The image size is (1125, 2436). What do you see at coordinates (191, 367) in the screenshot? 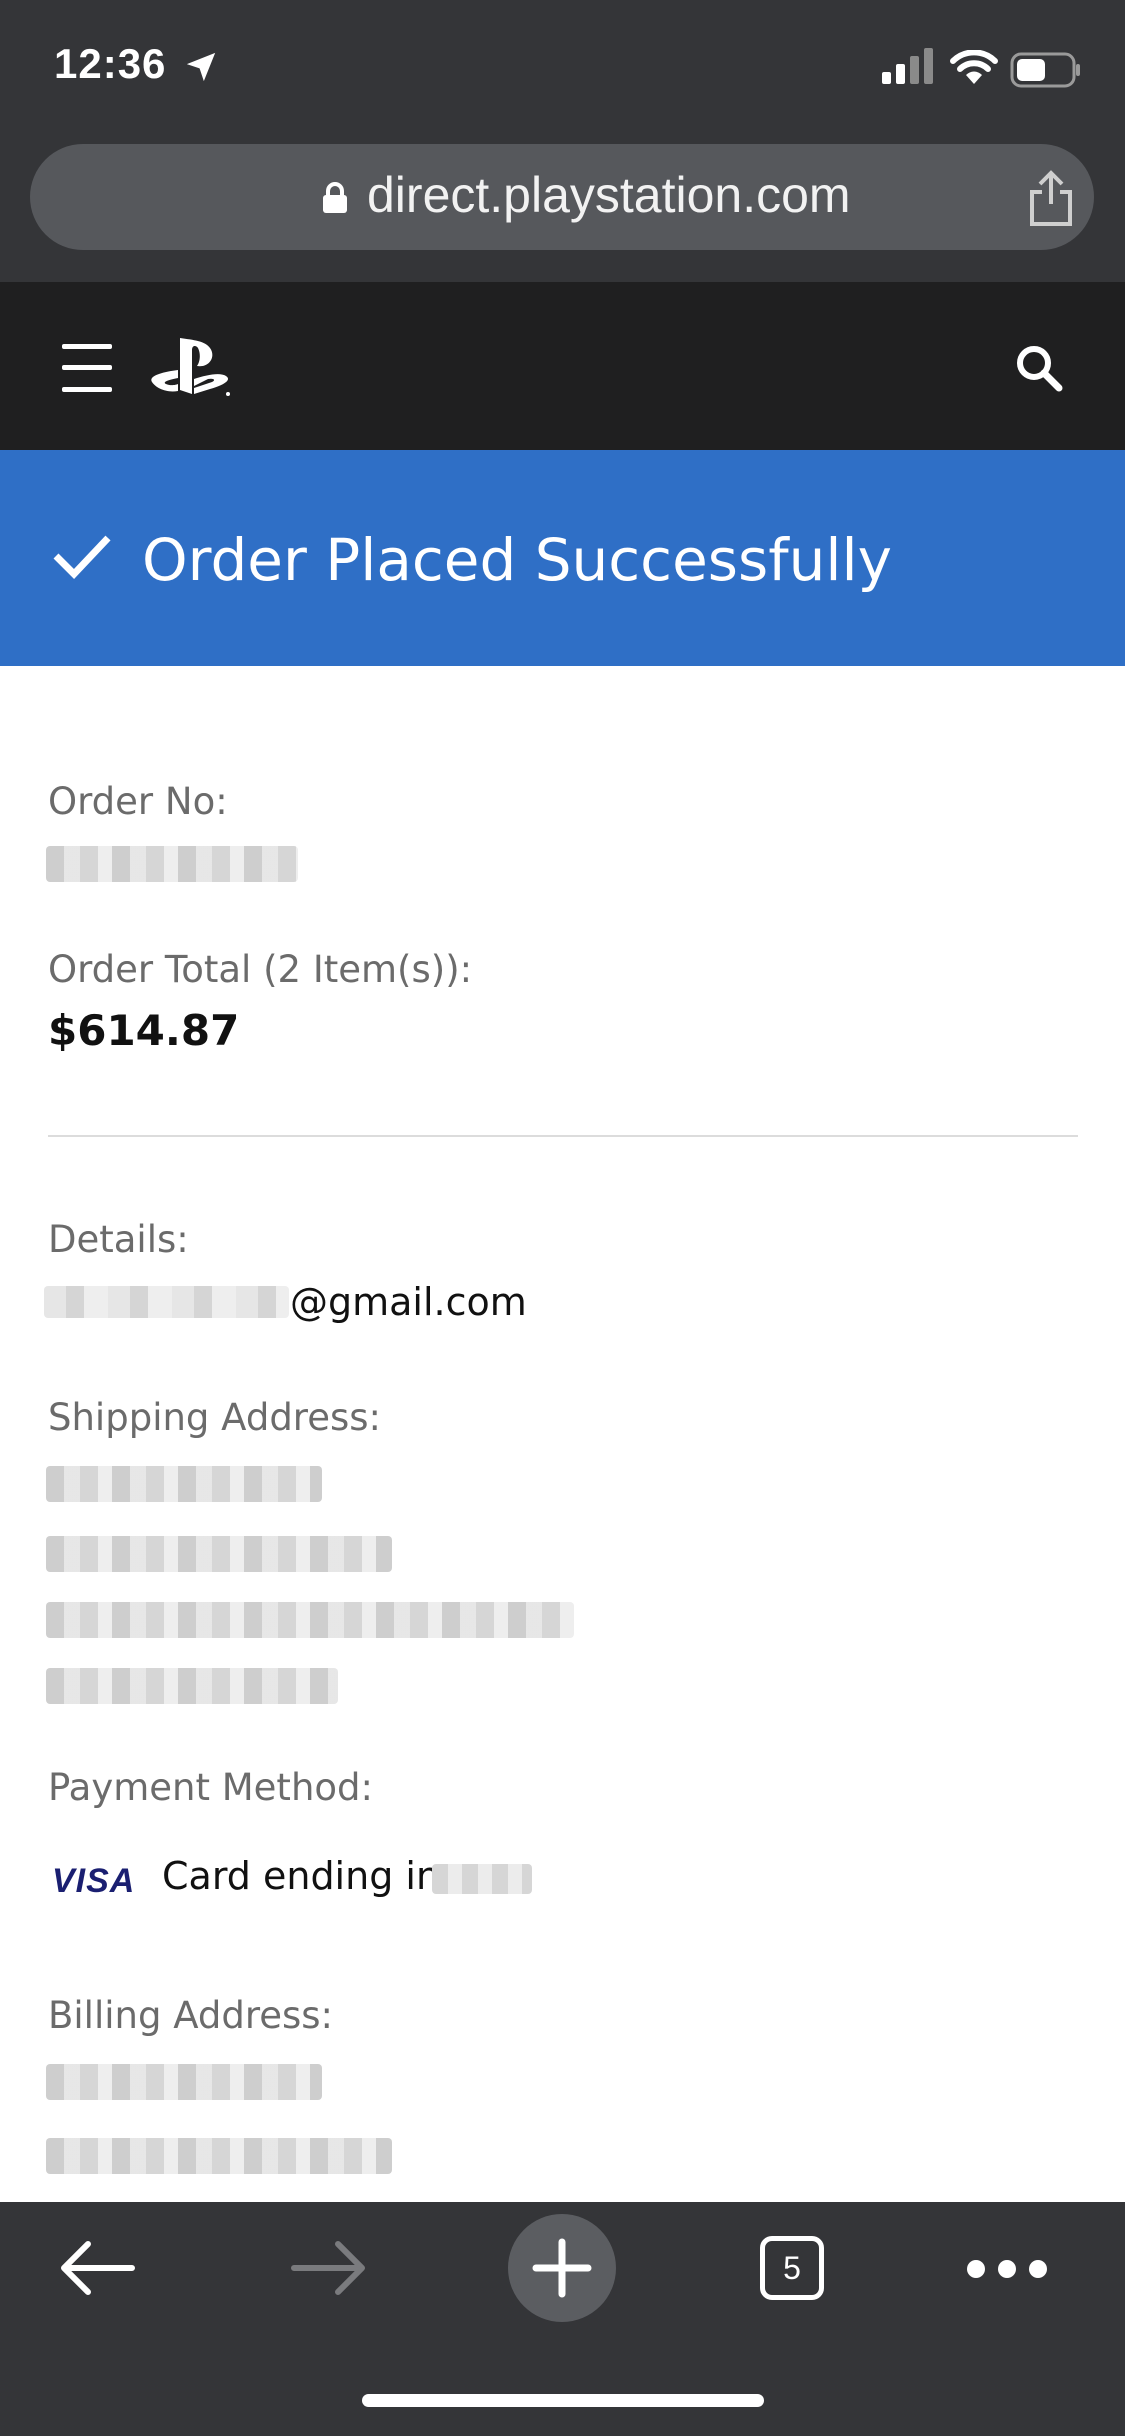
I see `playstation-logo-icon` at bounding box center [191, 367].